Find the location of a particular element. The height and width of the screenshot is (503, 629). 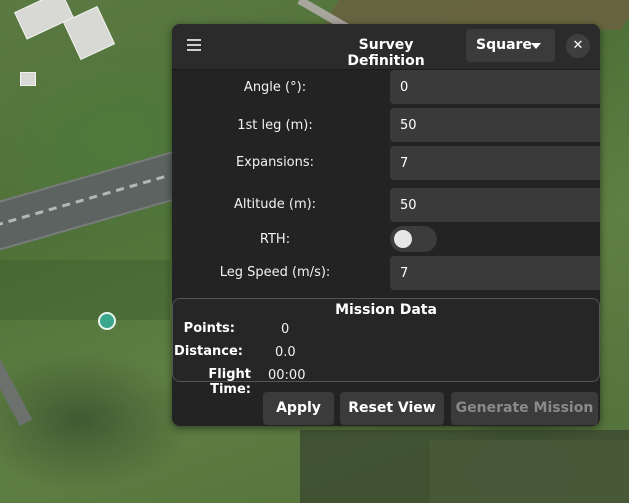

leg-speed-input is located at coordinates (495, 273).